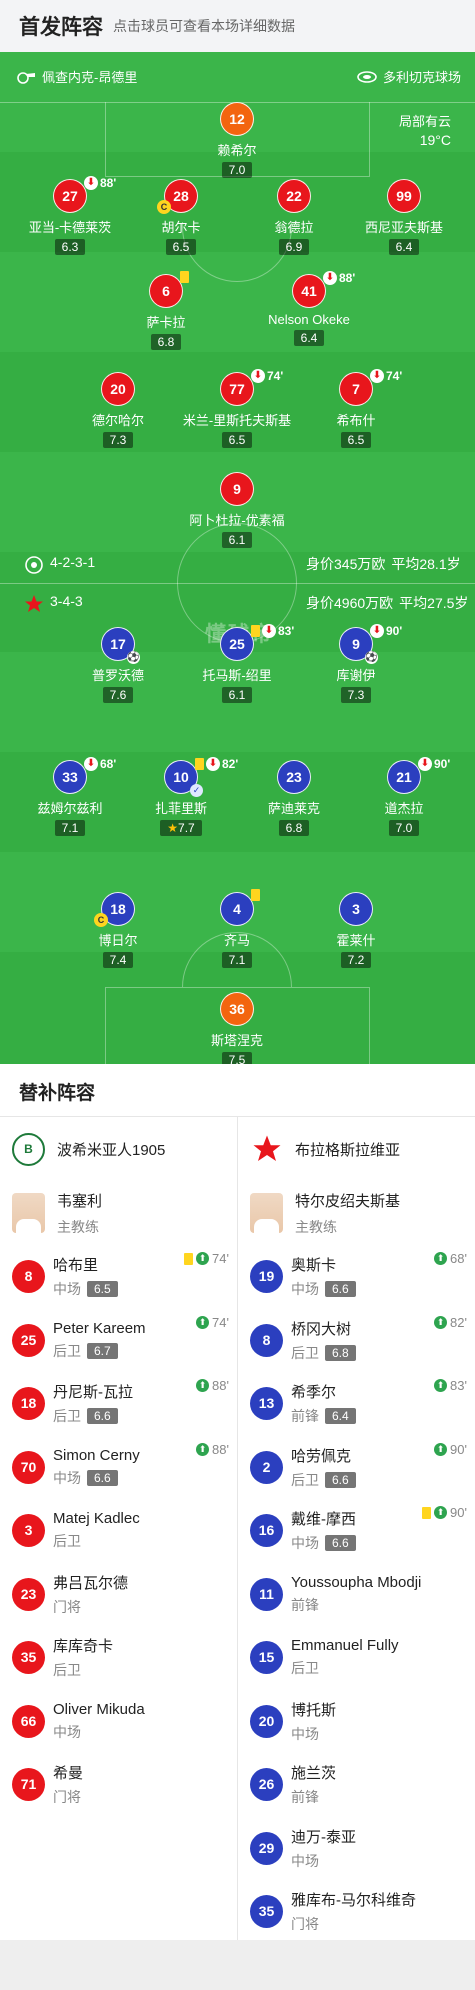 The width and height of the screenshot is (475, 1990). I want to click on sub-player-row: 70 Simon Cerny 中场 6.6 ⬆ 88', so click(118, 1468).